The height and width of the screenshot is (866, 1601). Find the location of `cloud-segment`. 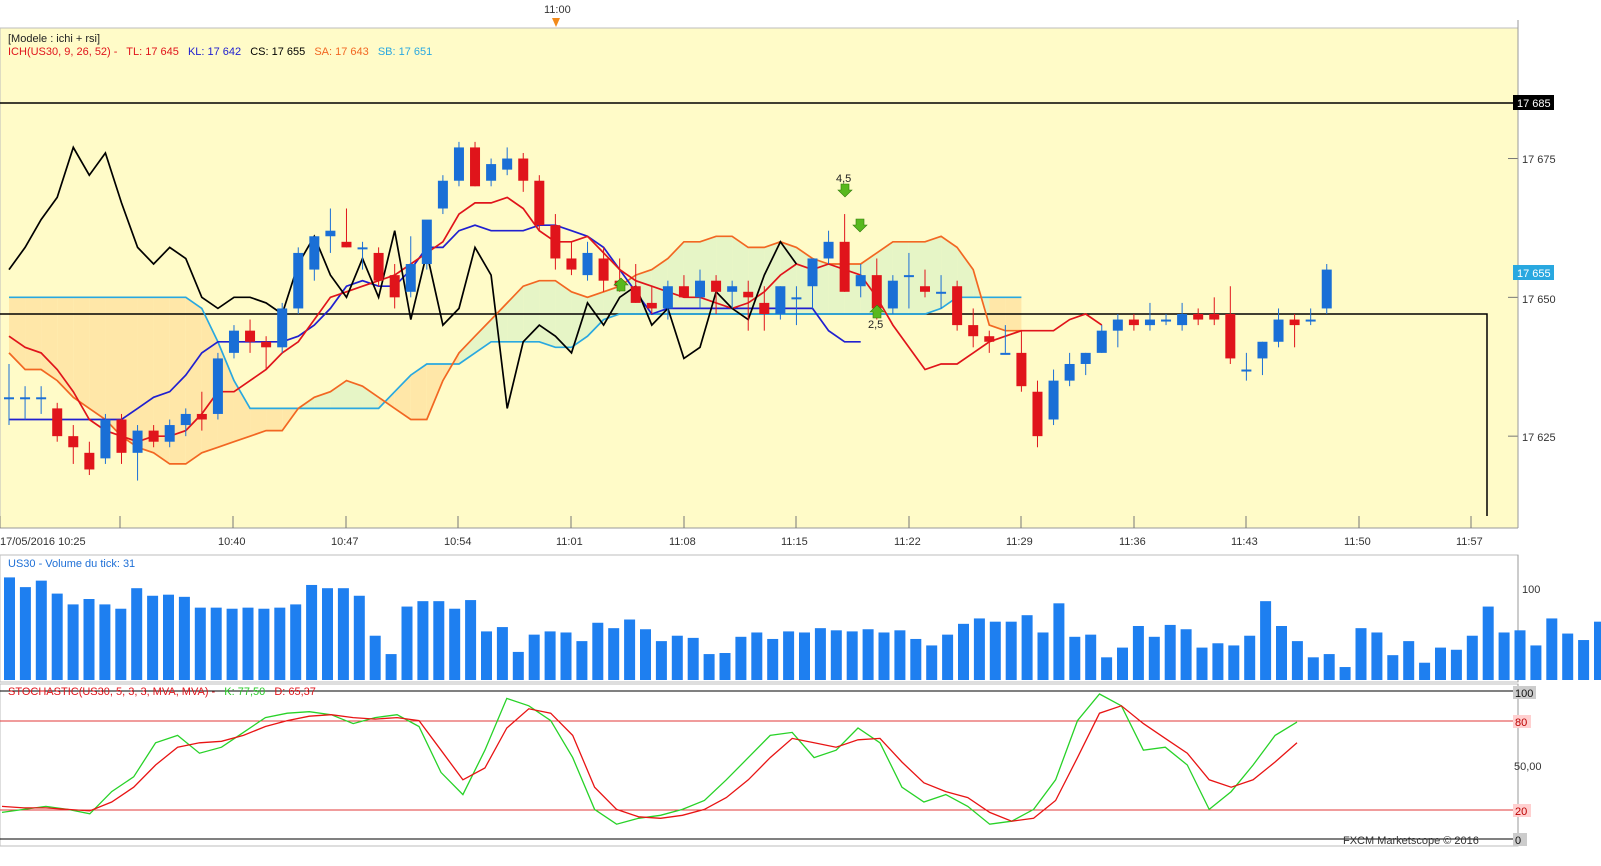

cloud-segment is located at coordinates (33, 333).